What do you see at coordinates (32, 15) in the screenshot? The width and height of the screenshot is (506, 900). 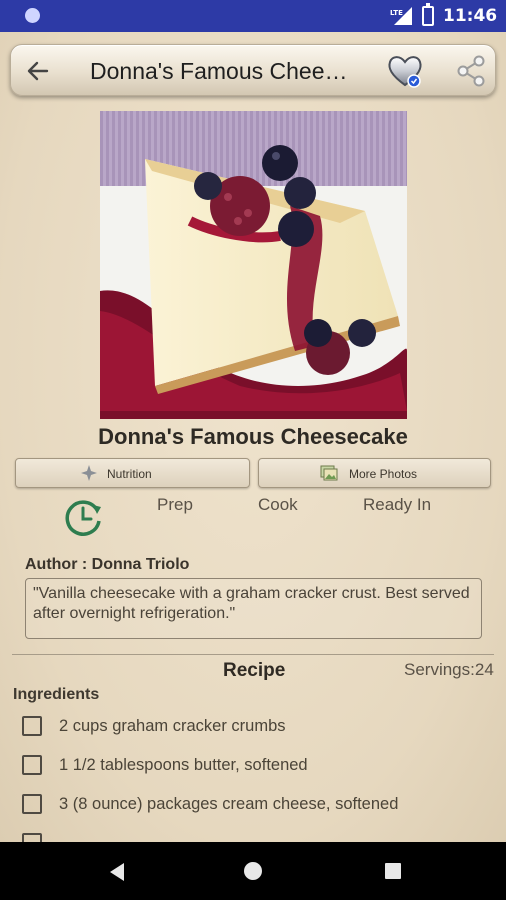 I see `notification-dot-icon` at bounding box center [32, 15].